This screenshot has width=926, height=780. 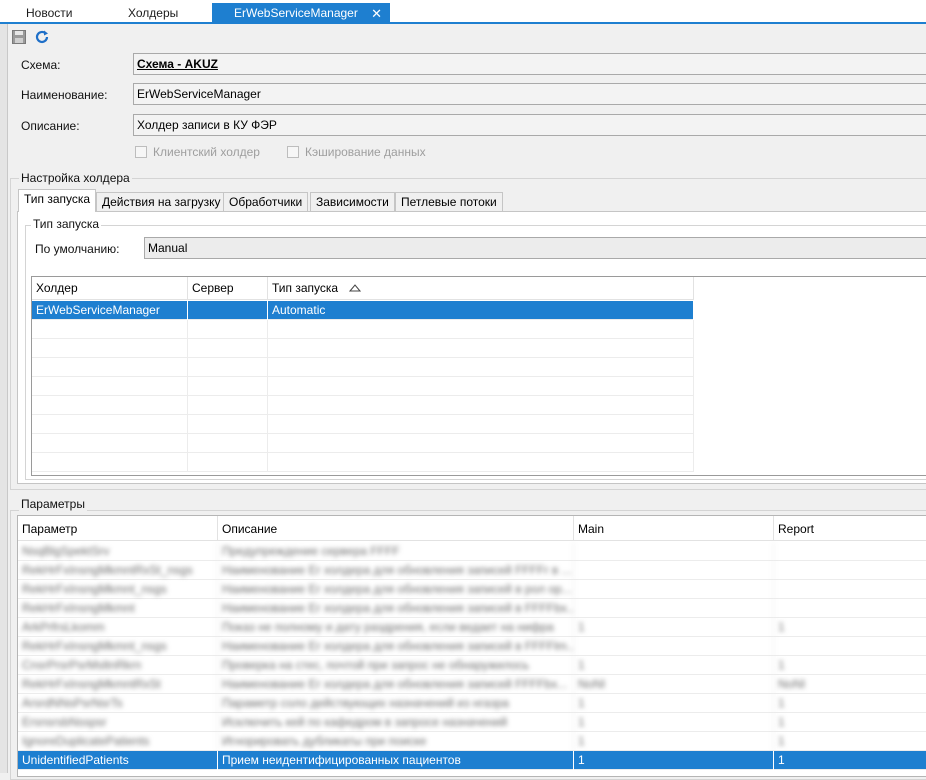 What do you see at coordinates (213, 288) in the screenshot?
I see `column-header-label: Сервер` at bounding box center [213, 288].